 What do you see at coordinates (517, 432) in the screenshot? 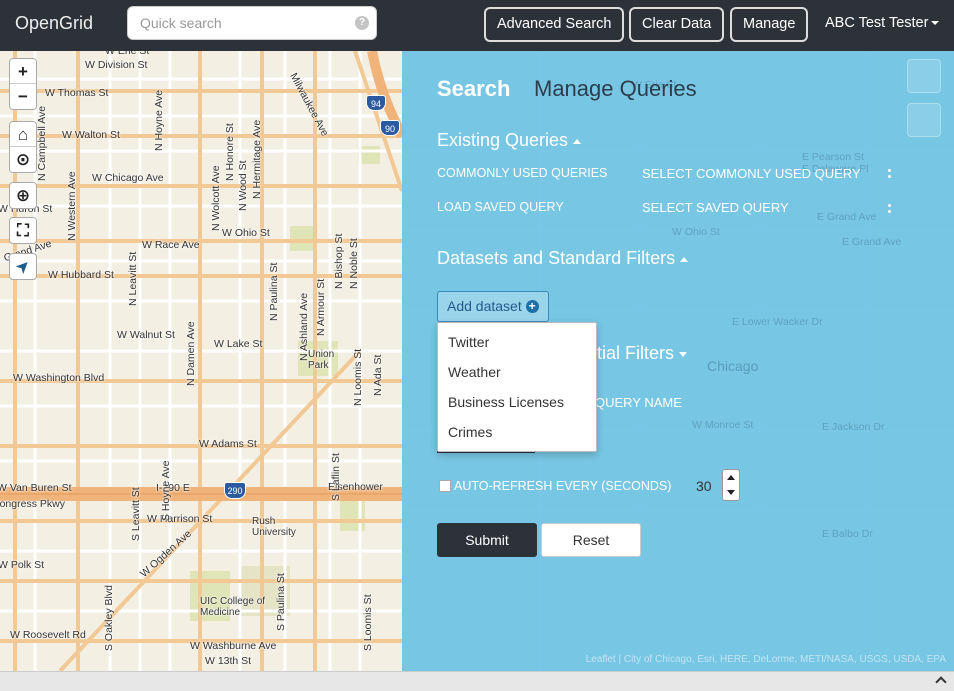
I see `dropdown-option-crimes: Crimes` at bounding box center [517, 432].